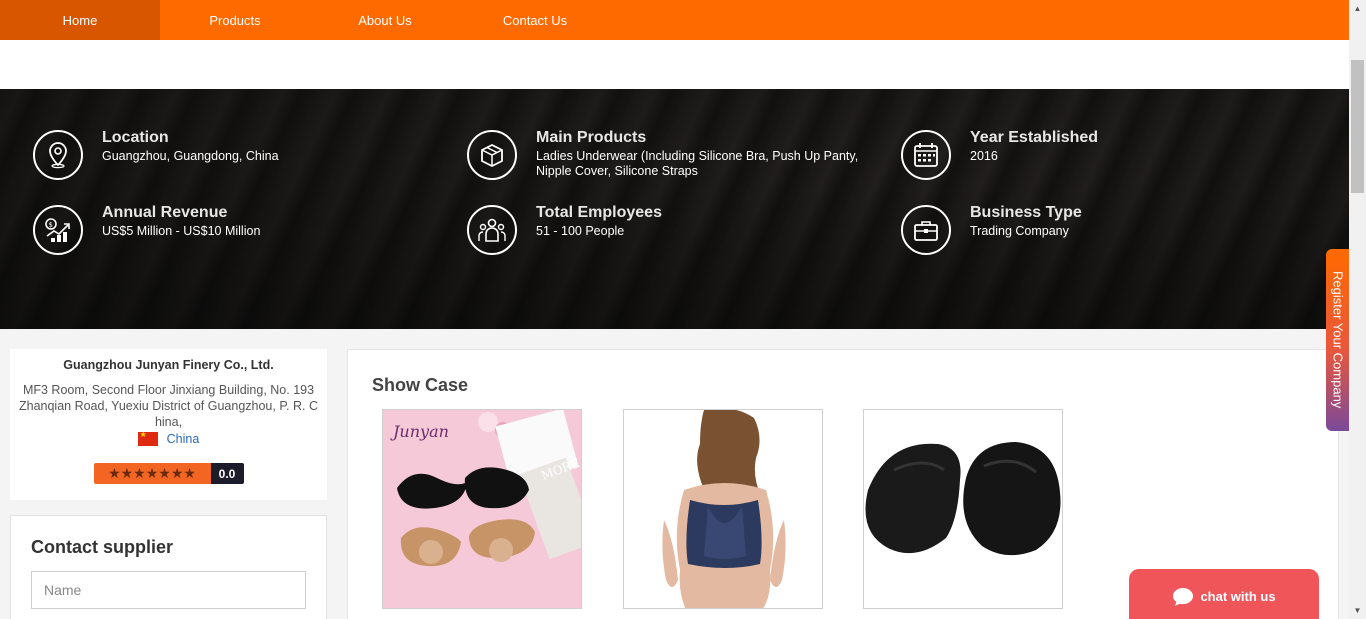 The image size is (1366, 619). I want to click on fact-value: 2016, so click(984, 156).